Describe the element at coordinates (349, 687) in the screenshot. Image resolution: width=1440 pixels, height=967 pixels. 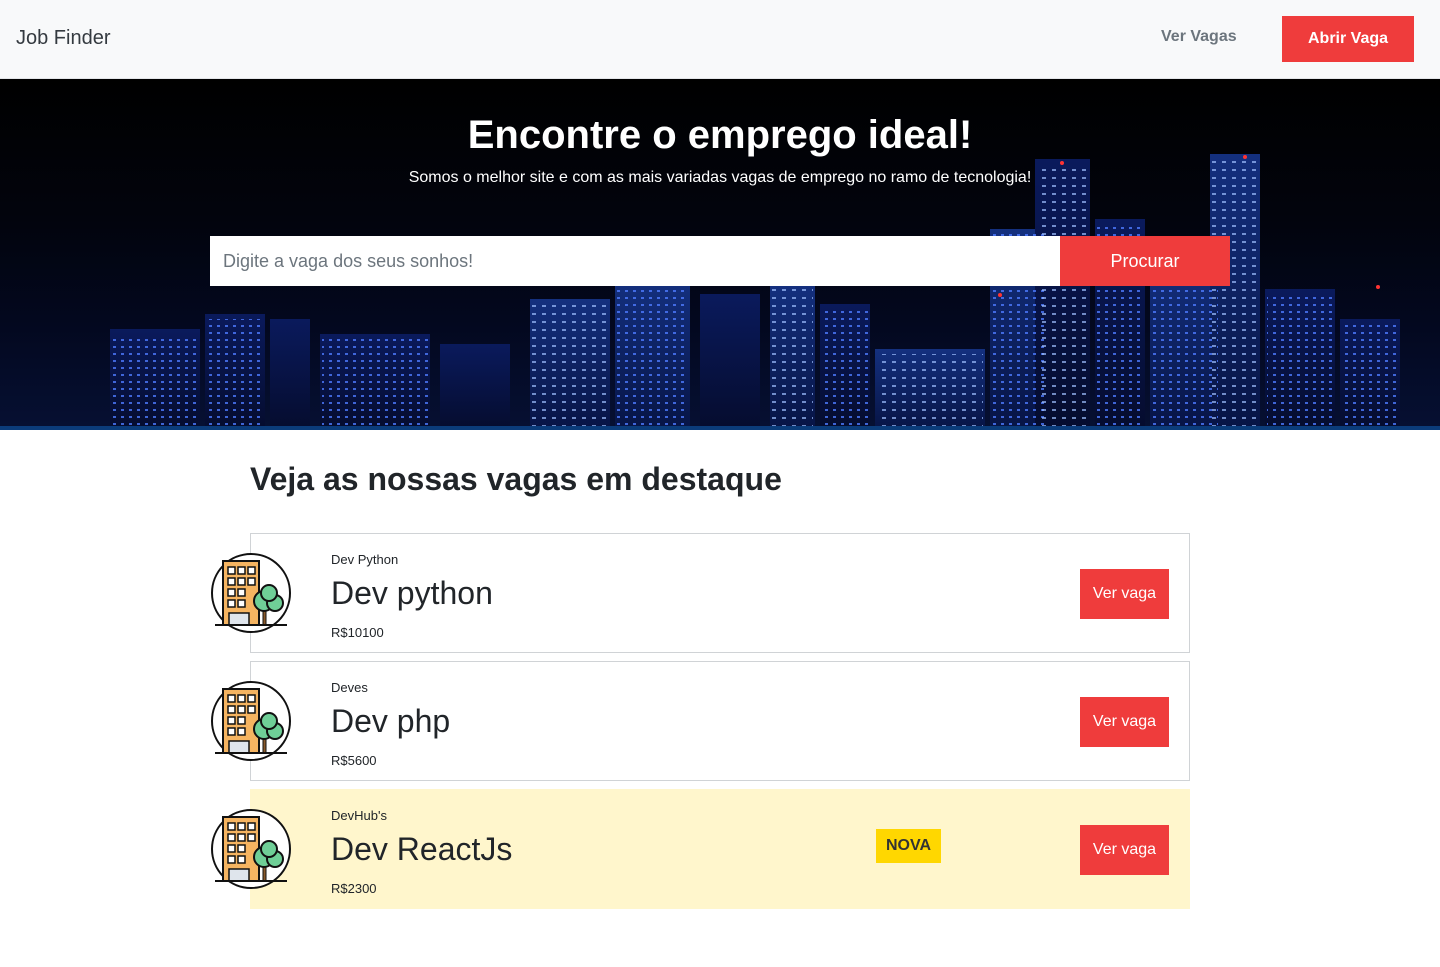
I see `company-name: Deves` at that location.